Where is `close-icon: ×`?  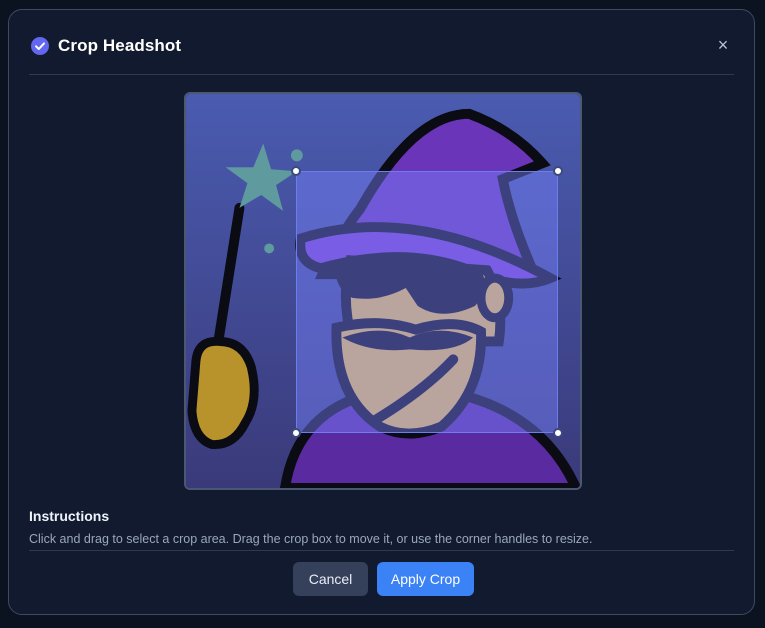 close-icon: × is located at coordinates (723, 45).